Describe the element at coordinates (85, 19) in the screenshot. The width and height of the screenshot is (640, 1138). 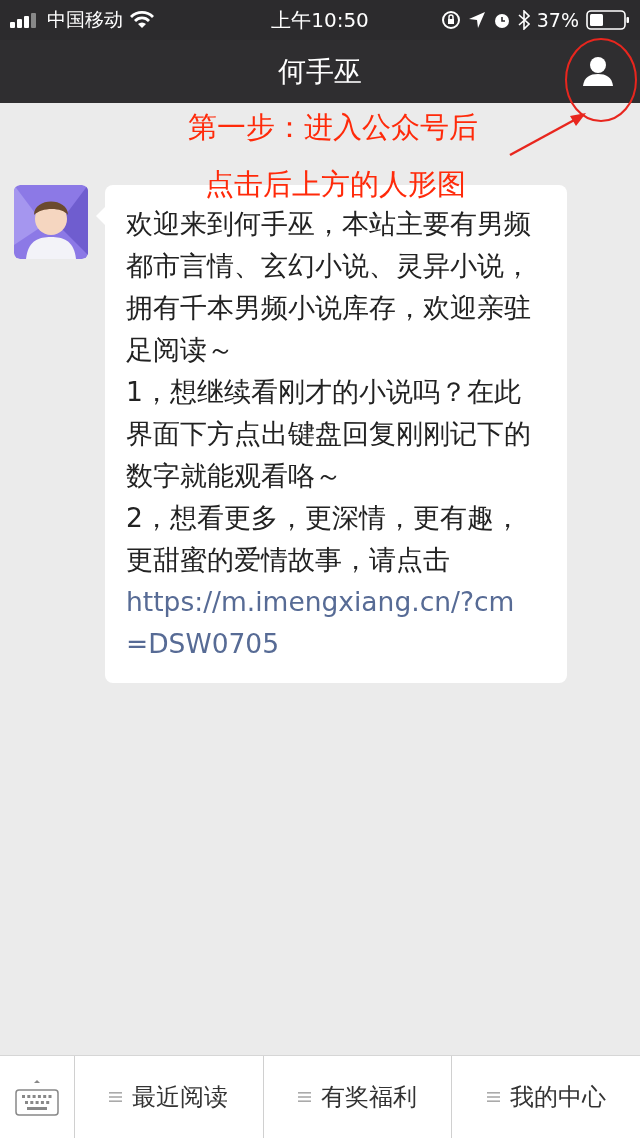
I see `carrier-name: 中国移动` at that location.